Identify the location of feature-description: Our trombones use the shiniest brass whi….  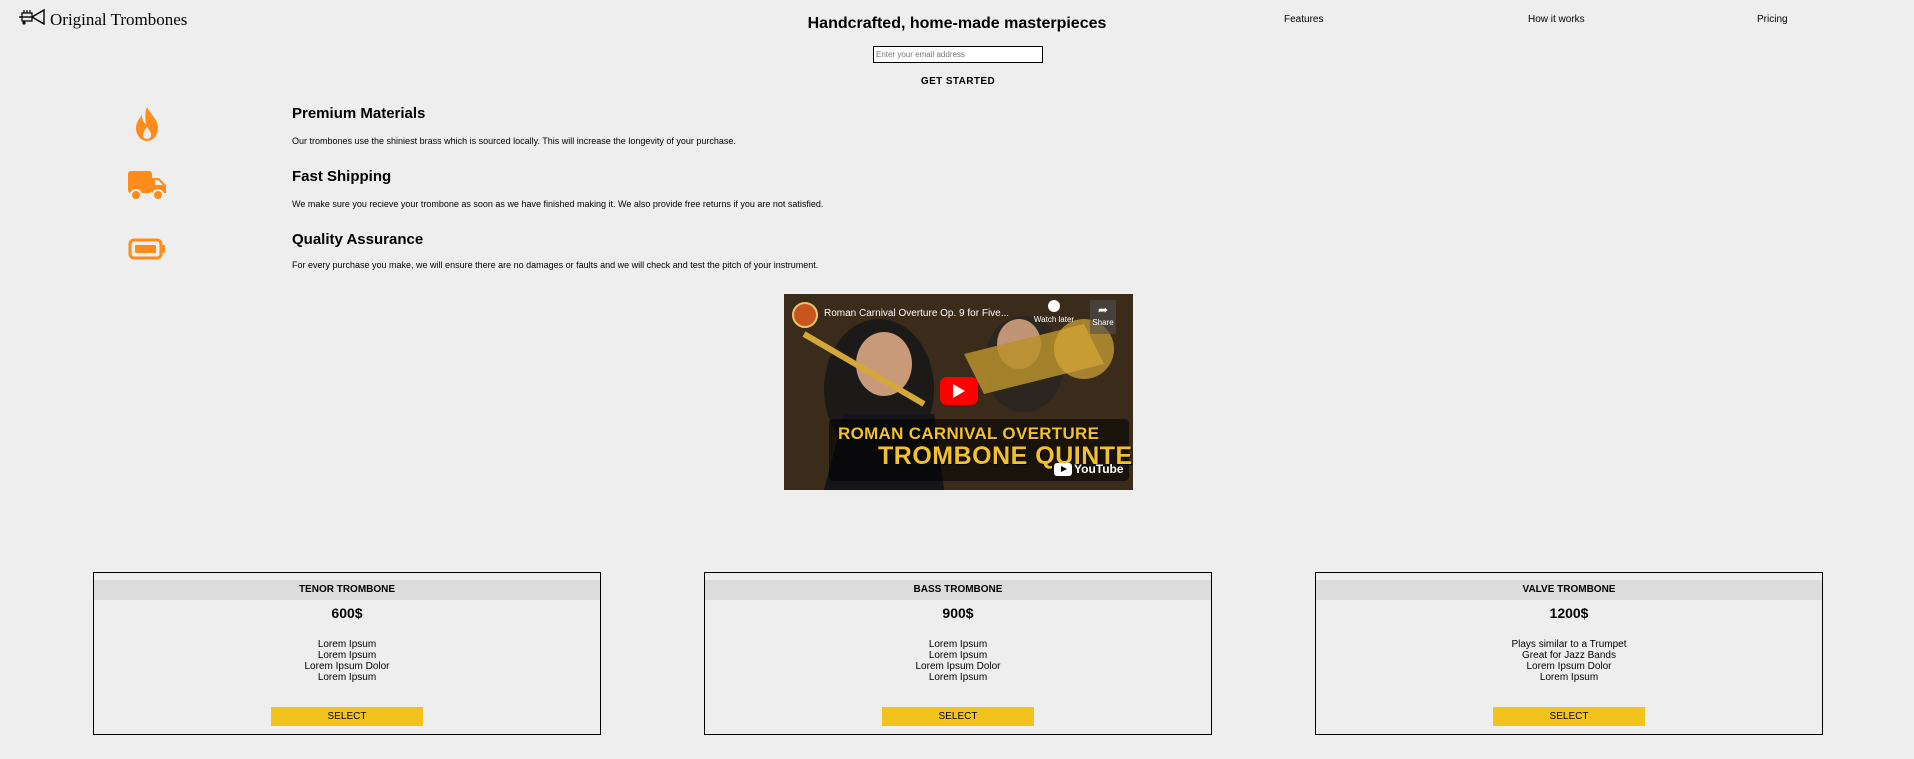
(514, 141).